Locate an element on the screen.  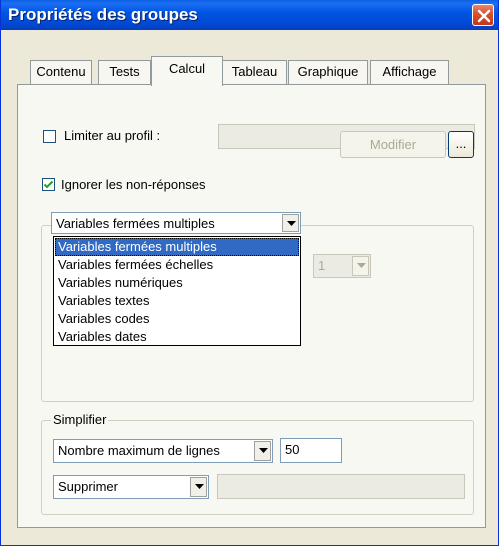
dropdown-option: Variables codes is located at coordinates (177, 319).